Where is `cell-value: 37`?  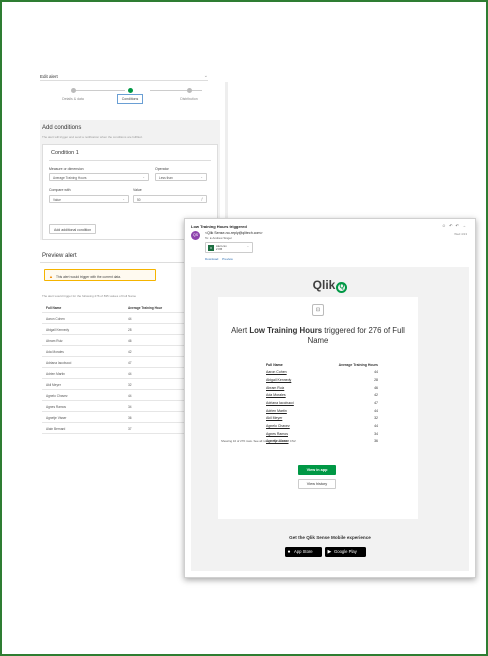
cell-value: 37 is located at coordinates (130, 429).